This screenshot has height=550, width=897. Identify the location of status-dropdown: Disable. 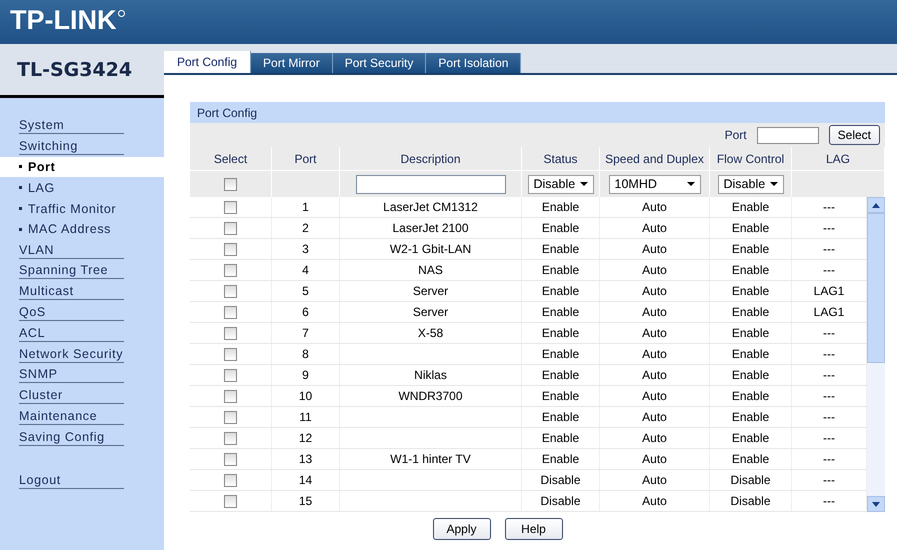
(561, 184).